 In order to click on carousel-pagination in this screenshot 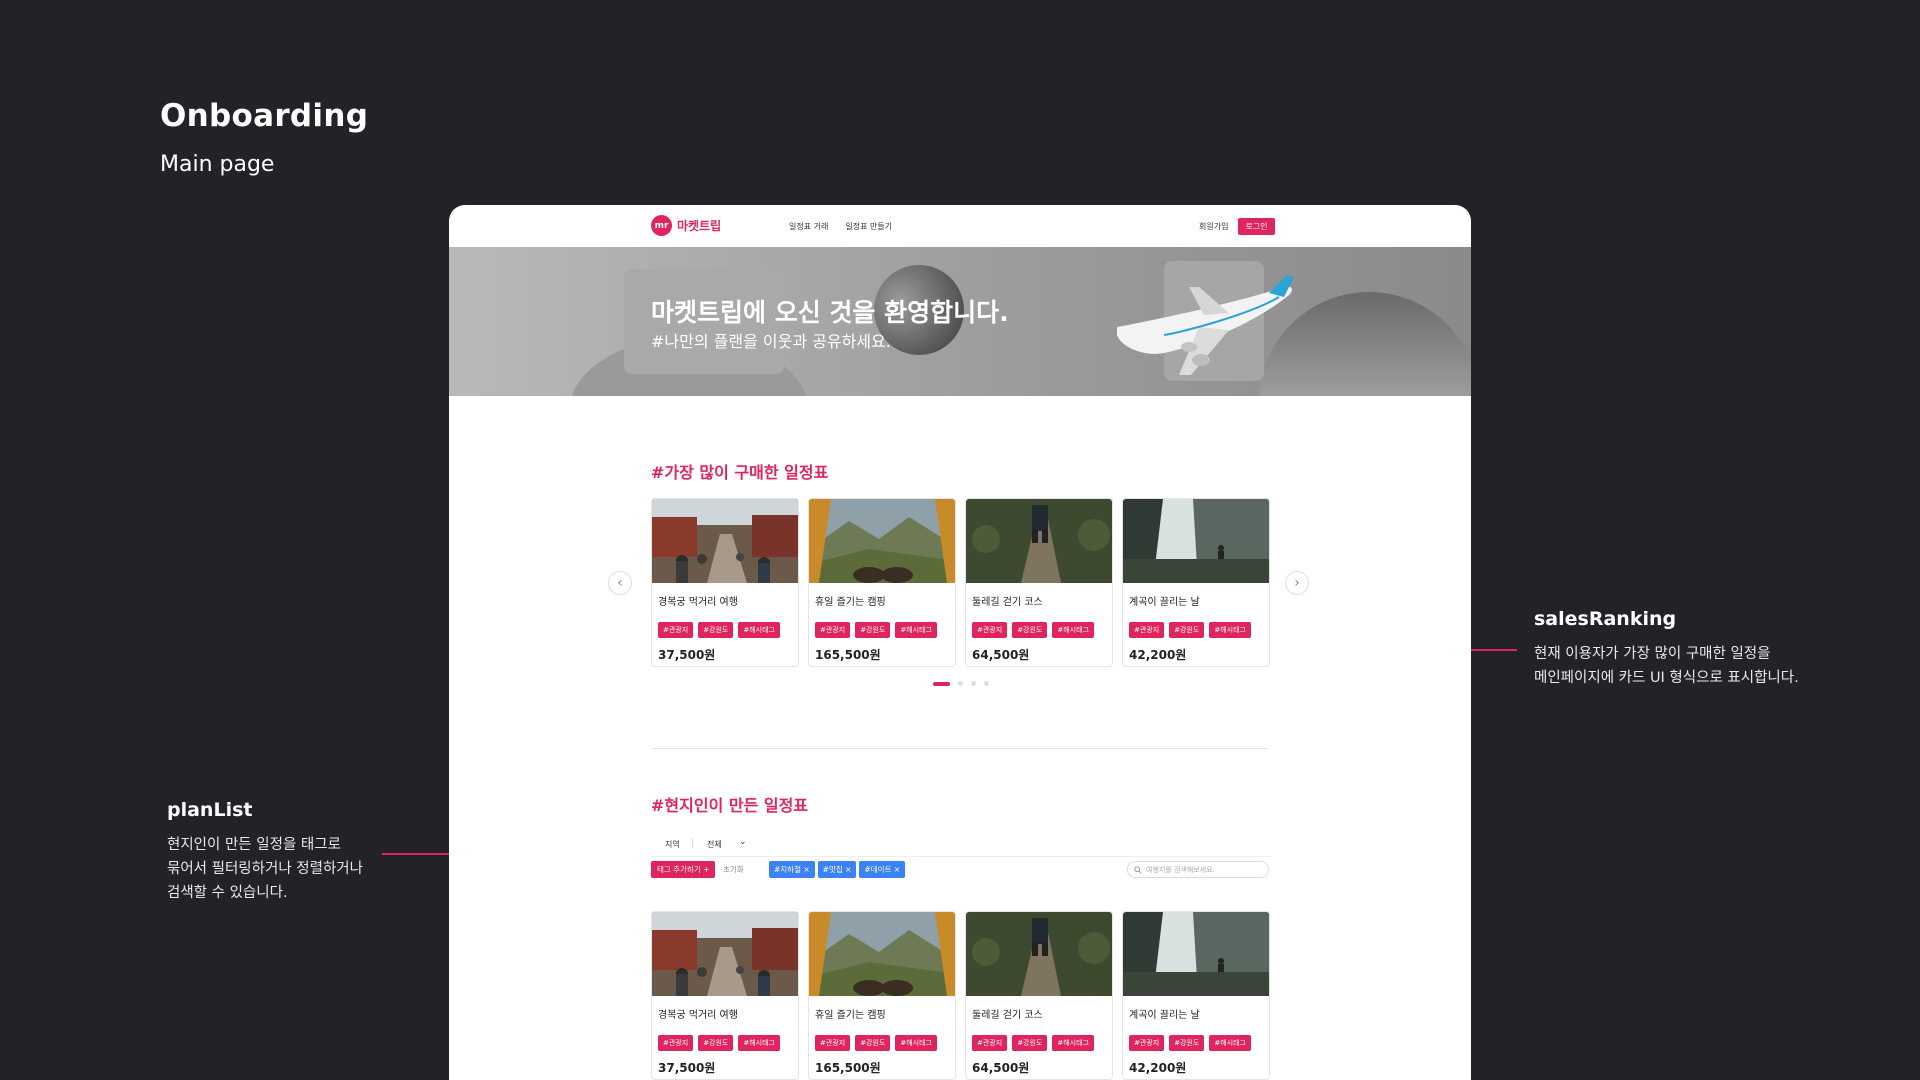, I will do `click(961, 683)`.